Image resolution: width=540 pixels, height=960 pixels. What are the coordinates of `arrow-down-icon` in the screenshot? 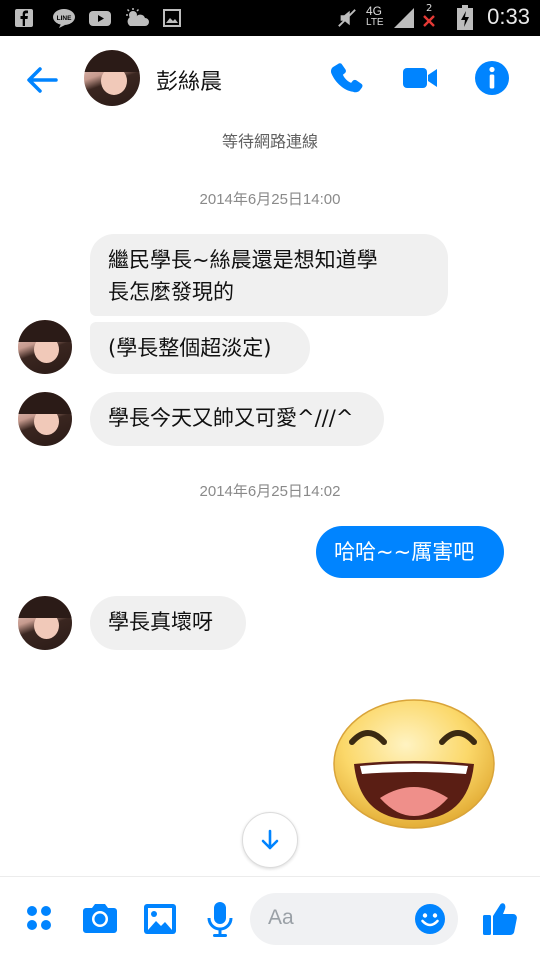 It's located at (270, 839).